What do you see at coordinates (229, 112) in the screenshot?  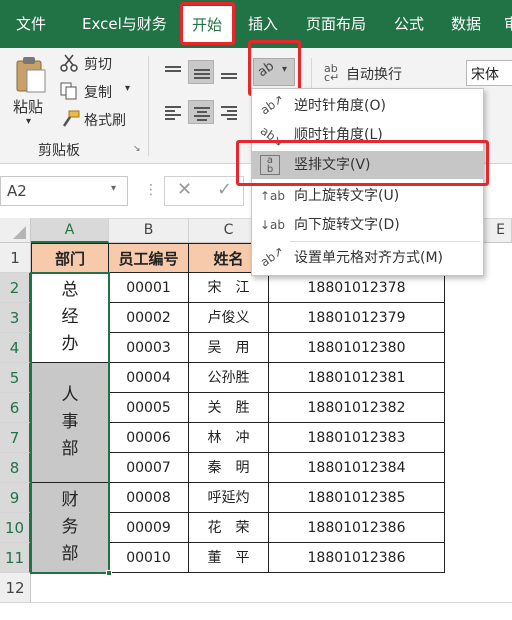 I see `right-align-icon` at bounding box center [229, 112].